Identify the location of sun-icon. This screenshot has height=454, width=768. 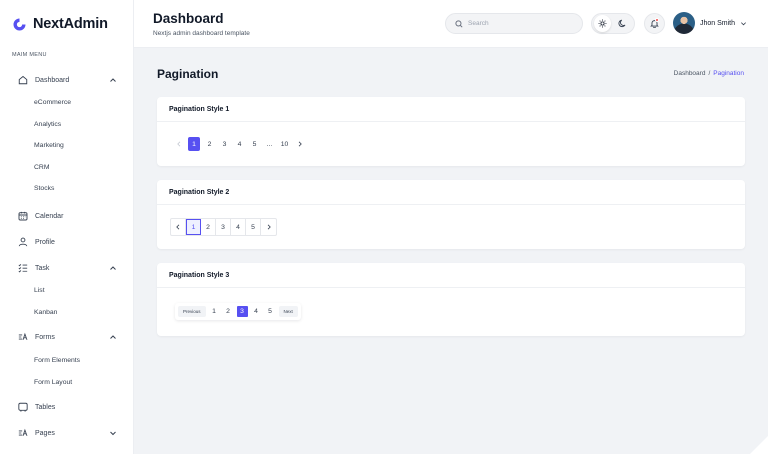
(602, 23).